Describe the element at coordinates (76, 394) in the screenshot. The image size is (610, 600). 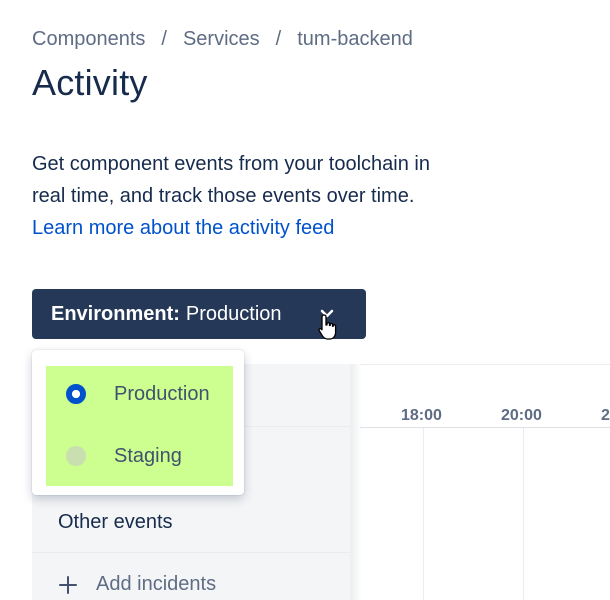
I see `radio-selected-icon` at that location.